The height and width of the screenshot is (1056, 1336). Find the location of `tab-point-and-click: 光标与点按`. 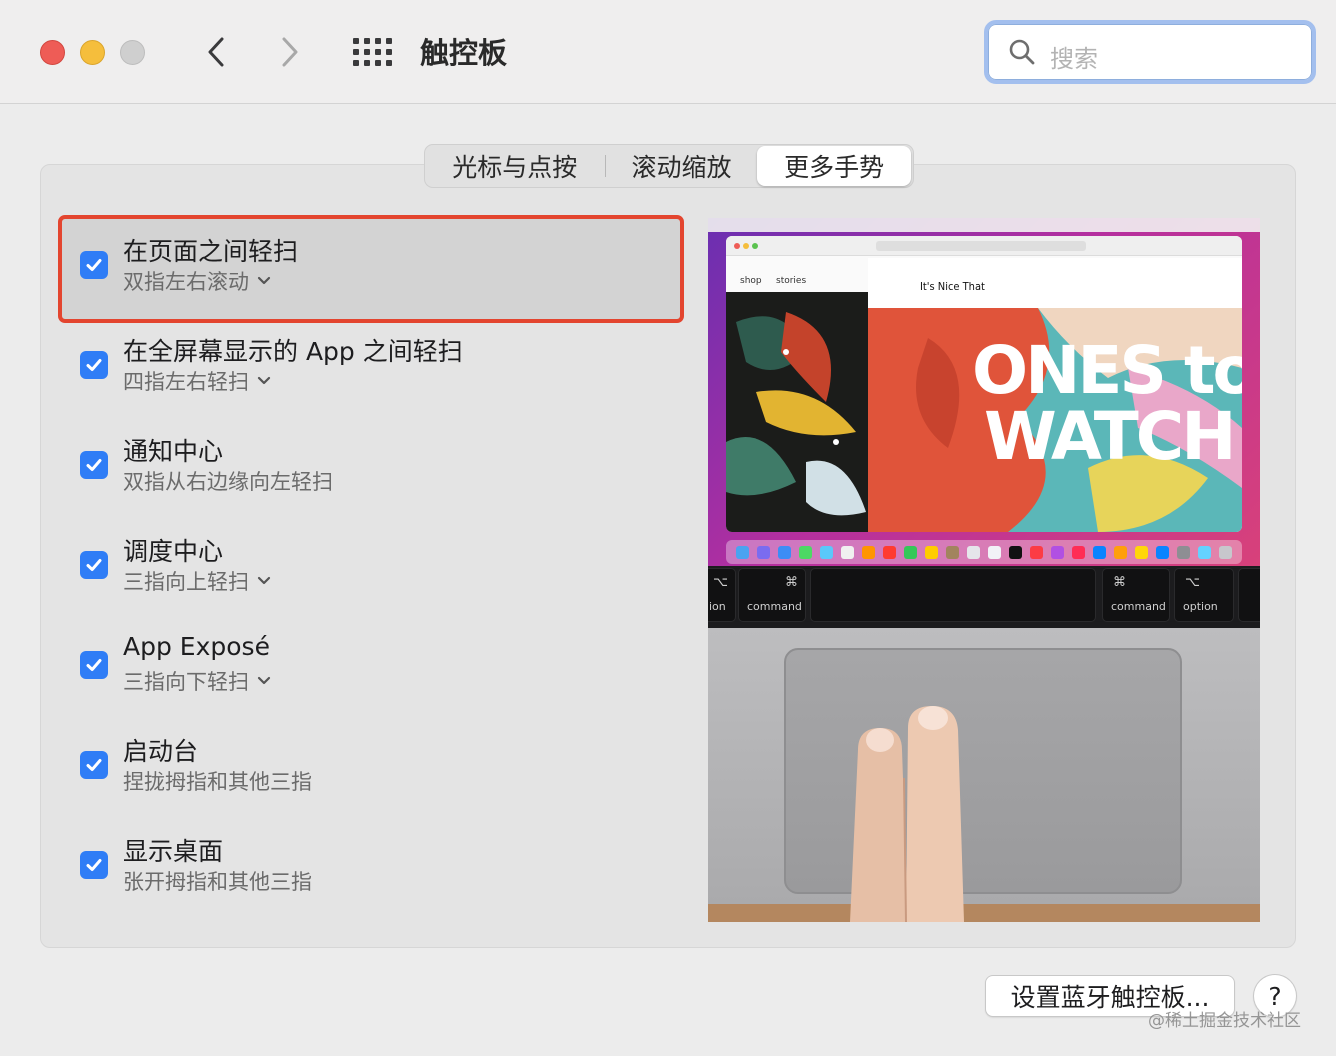

tab-point-and-click: 光标与点按 is located at coordinates (515, 166).